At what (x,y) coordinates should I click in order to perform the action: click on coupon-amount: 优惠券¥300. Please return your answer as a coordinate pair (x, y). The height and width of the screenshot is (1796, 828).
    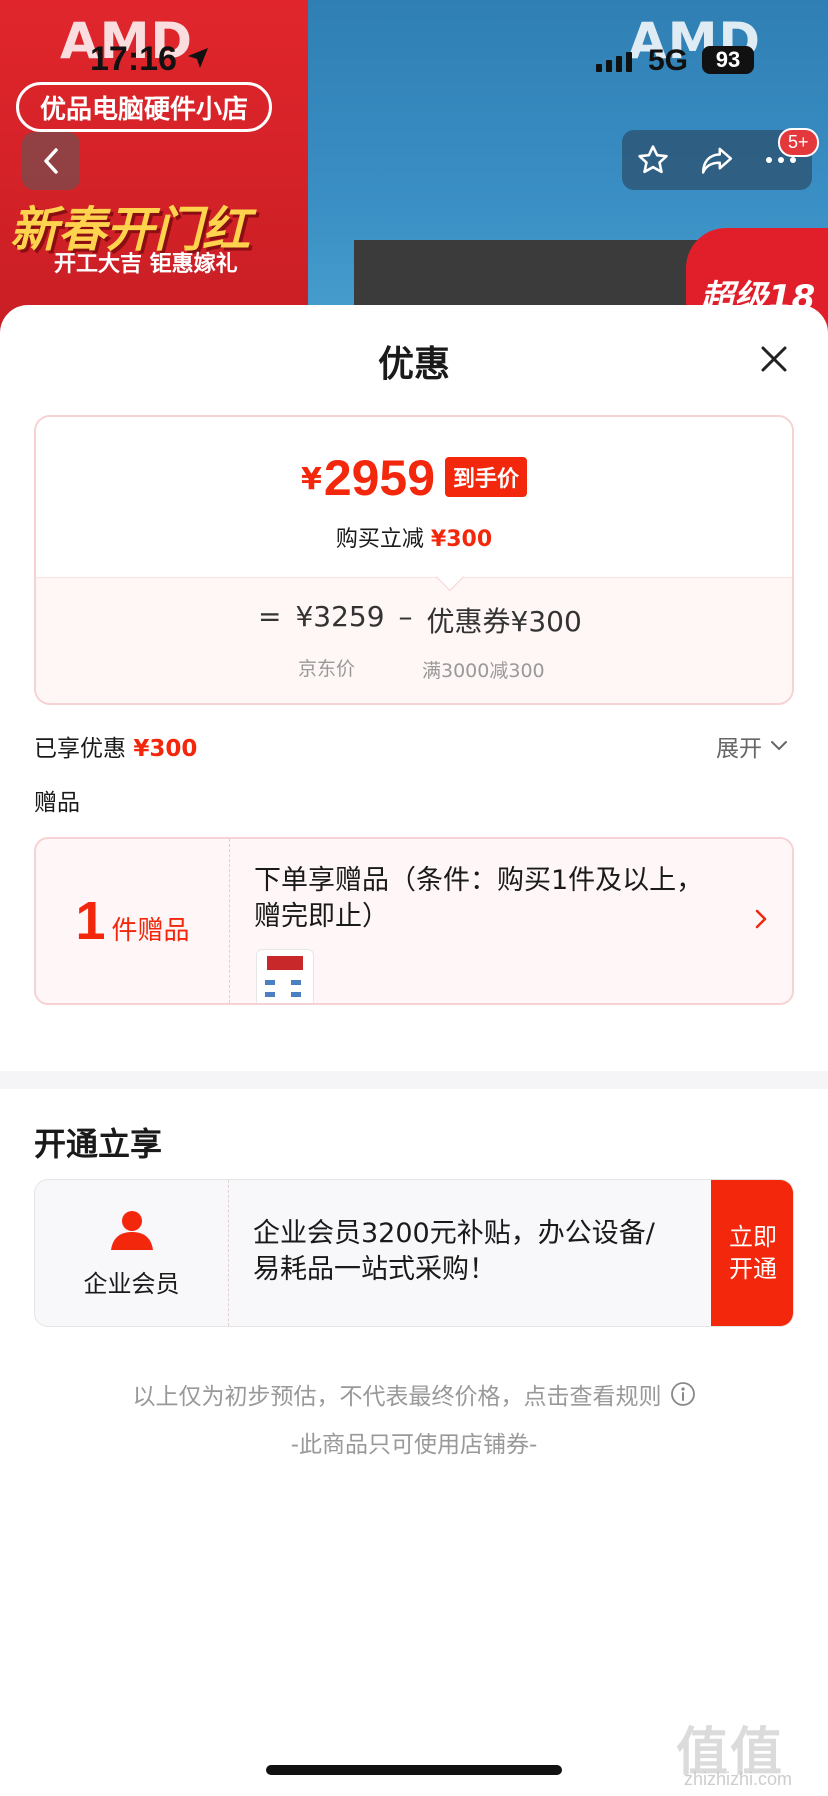
    Looking at the image, I should click on (504, 621).